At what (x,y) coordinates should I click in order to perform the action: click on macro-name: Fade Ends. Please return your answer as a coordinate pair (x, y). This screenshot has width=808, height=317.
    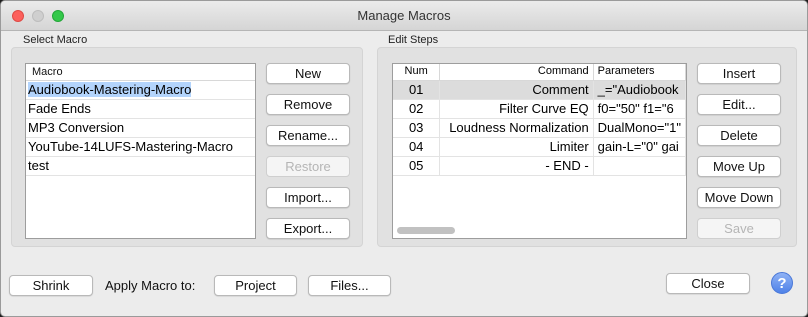
    Looking at the image, I should click on (59, 108).